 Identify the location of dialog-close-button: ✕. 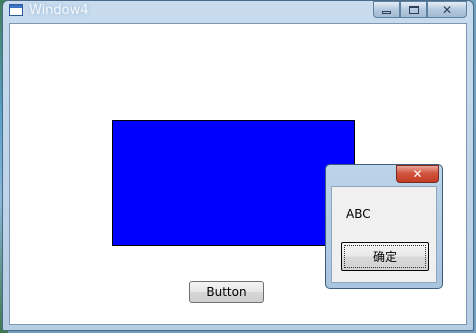
(417, 174).